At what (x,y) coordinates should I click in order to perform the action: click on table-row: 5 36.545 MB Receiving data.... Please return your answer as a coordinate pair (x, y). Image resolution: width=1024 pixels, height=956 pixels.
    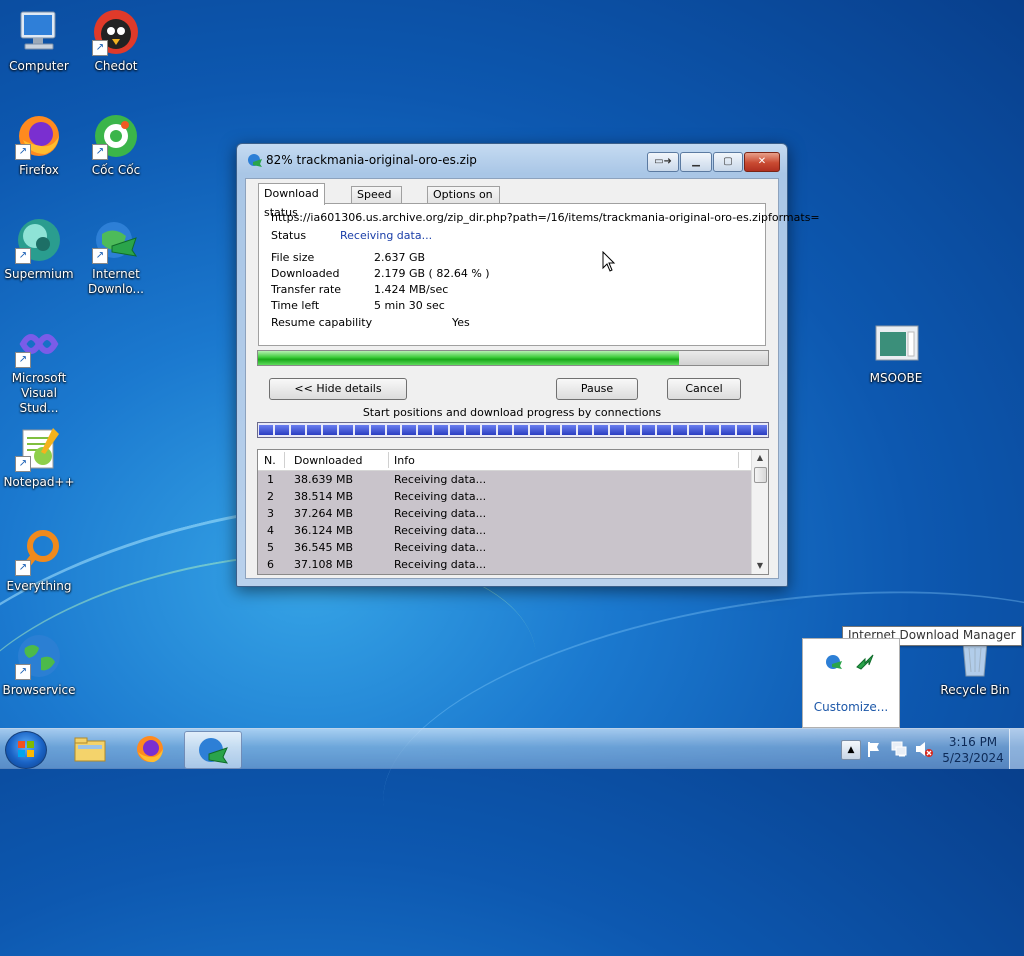
    Looking at the image, I should click on (505, 547).